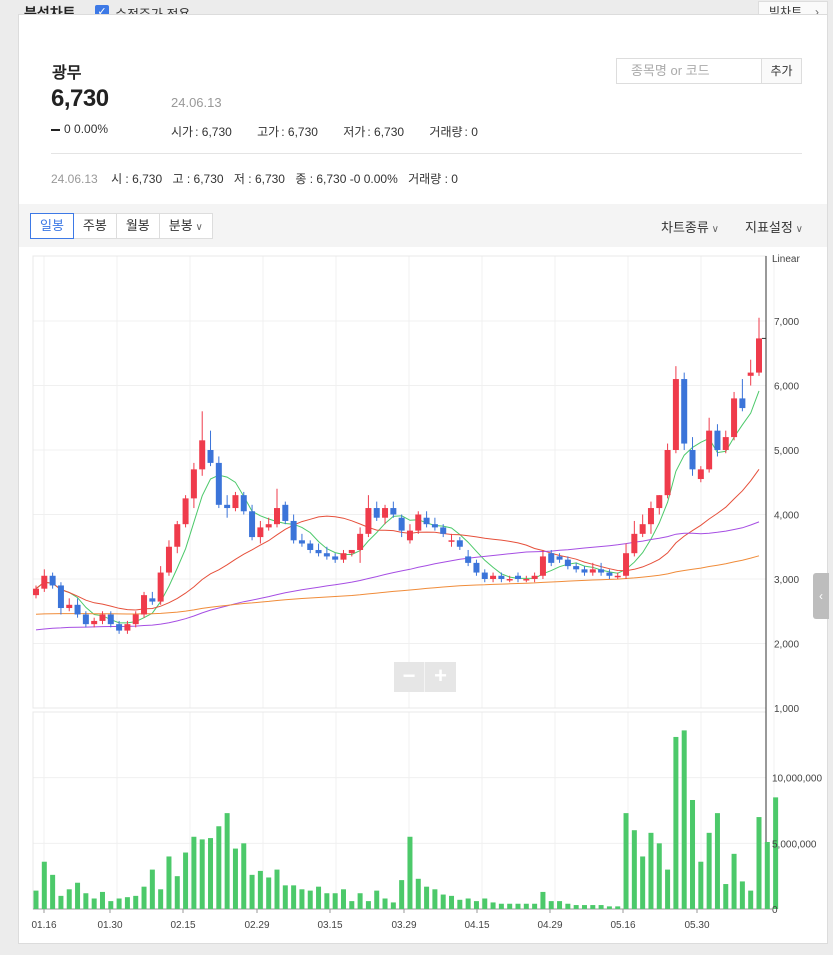  I want to click on price-tick-label: 6,000, so click(786, 387).